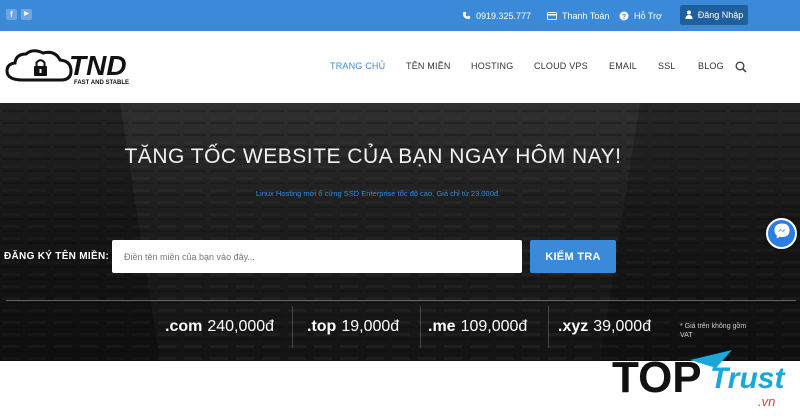 The width and height of the screenshot is (800, 418). Describe the element at coordinates (401, 300) in the screenshot. I see `hero-divider` at that location.